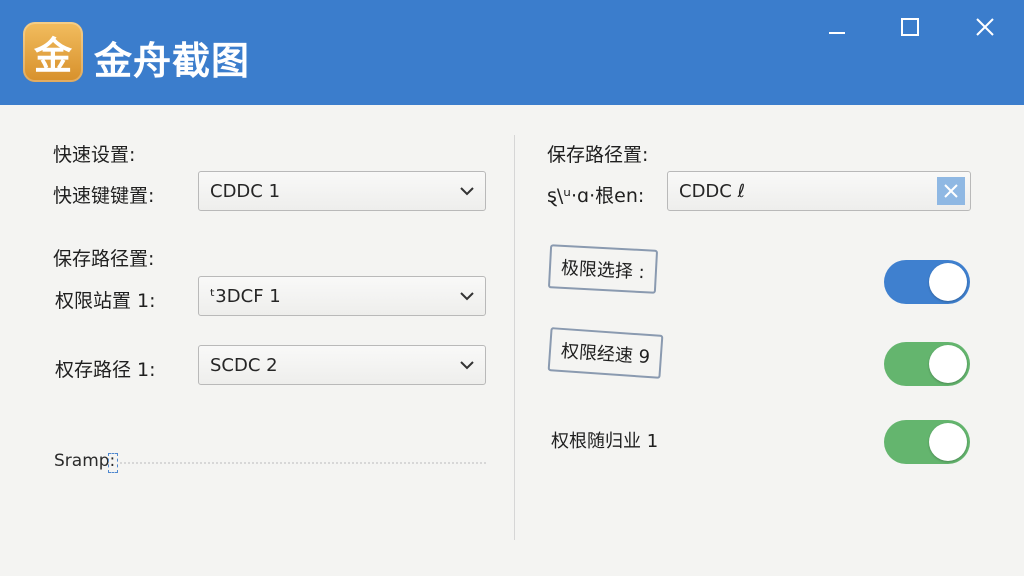 The image size is (1024, 576). I want to click on maximize-icon, so click(910, 27).